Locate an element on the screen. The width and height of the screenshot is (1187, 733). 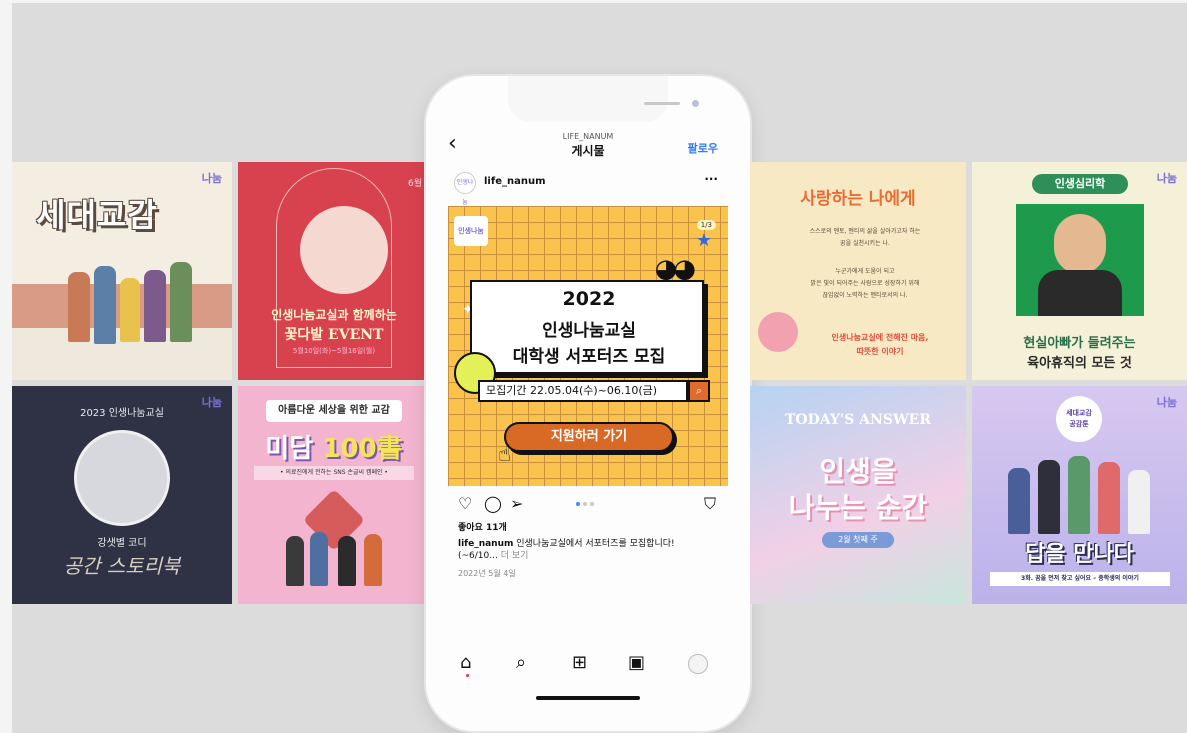
front-camera is located at coordinates (695, 103).